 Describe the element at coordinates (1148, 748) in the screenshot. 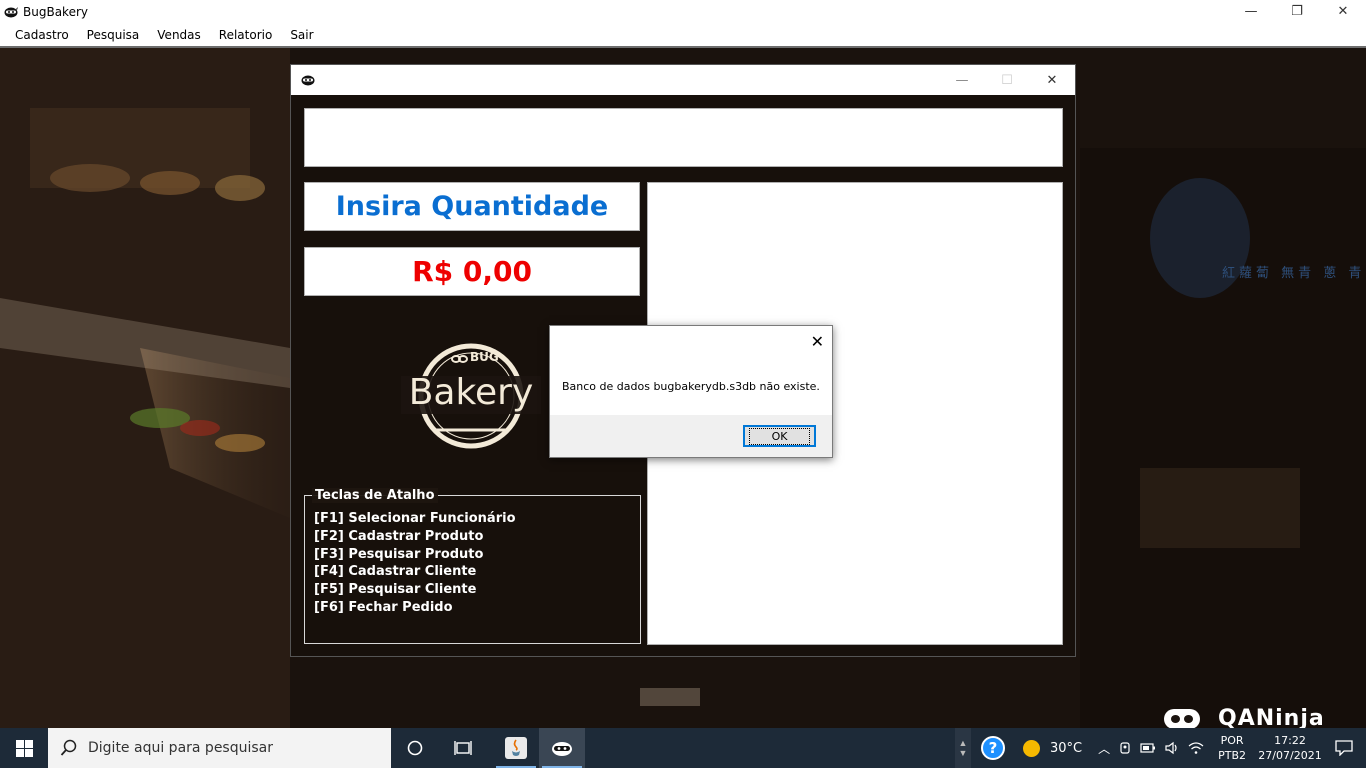

I see `battery-icon` at that location.